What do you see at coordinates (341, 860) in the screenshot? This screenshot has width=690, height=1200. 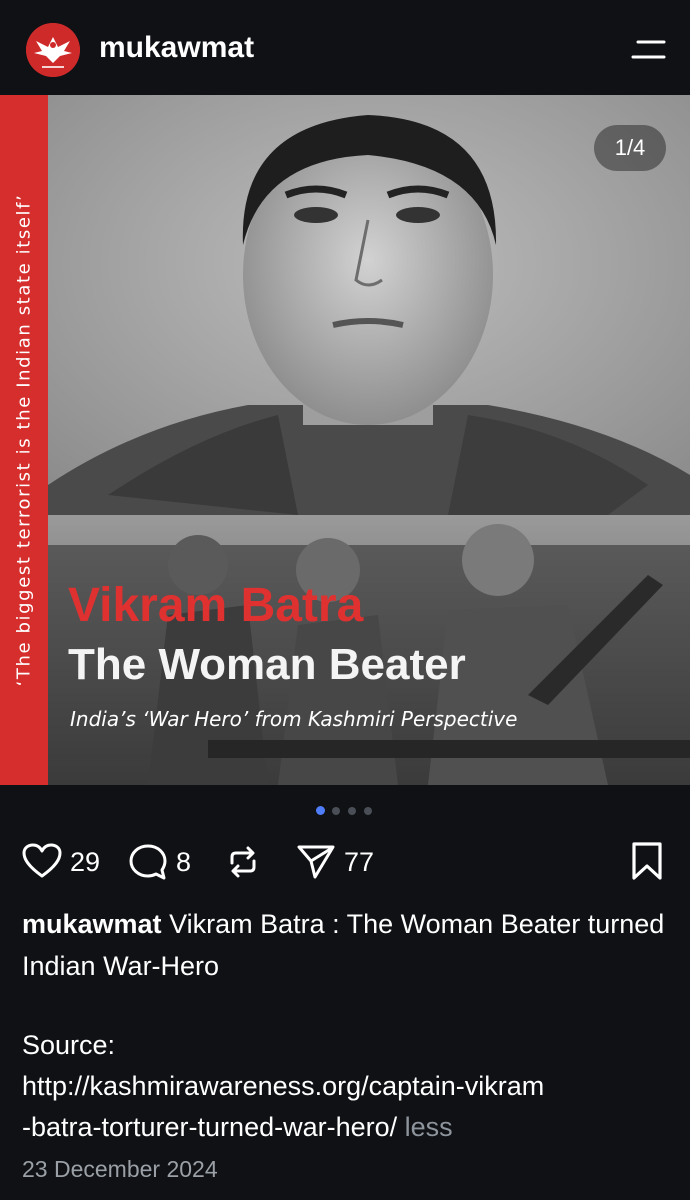 I see `share-button: 77` at bounding box center [341, 860].